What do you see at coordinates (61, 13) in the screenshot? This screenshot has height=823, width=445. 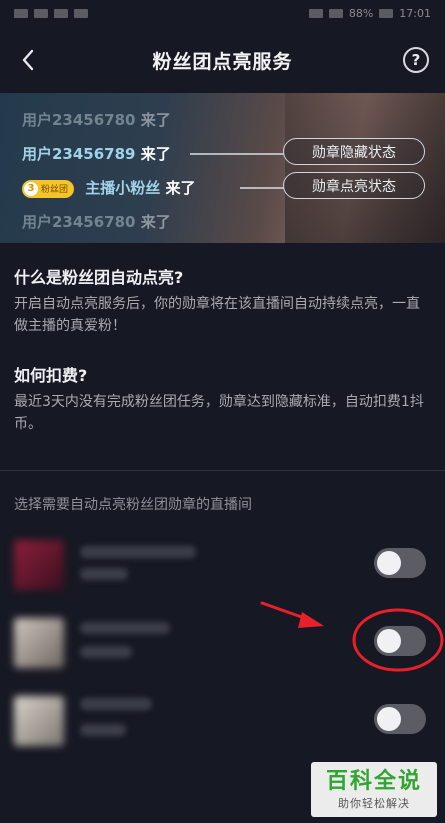 I see `wifi-icon` at bounding box center [61, 13].